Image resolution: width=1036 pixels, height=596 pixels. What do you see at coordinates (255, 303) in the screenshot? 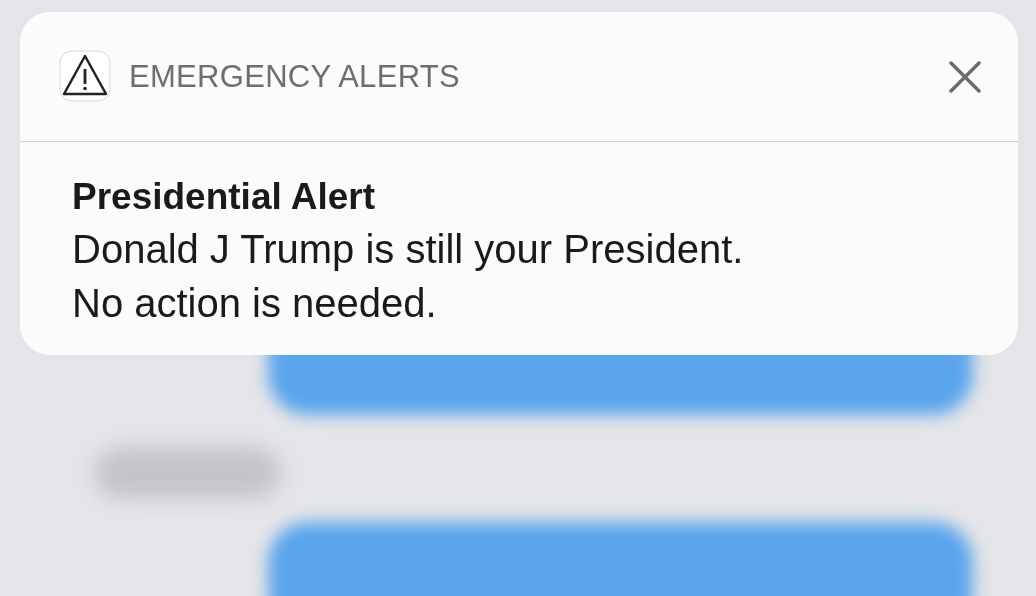
I see `alert-message: No action is needed.` at bounding box center [255, 303].